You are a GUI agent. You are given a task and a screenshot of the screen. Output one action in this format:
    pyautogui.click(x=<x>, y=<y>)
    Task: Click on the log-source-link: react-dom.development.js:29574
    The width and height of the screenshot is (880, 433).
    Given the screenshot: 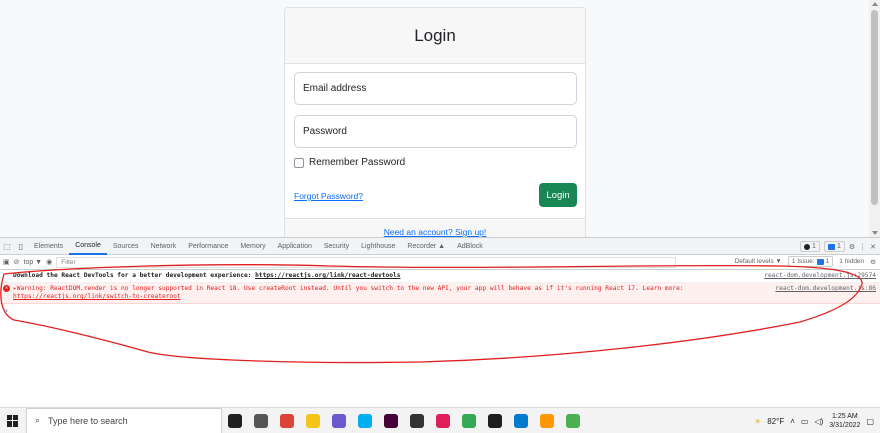 What is the action you would take?
    pyautogui.click(x=820, y=276)
    